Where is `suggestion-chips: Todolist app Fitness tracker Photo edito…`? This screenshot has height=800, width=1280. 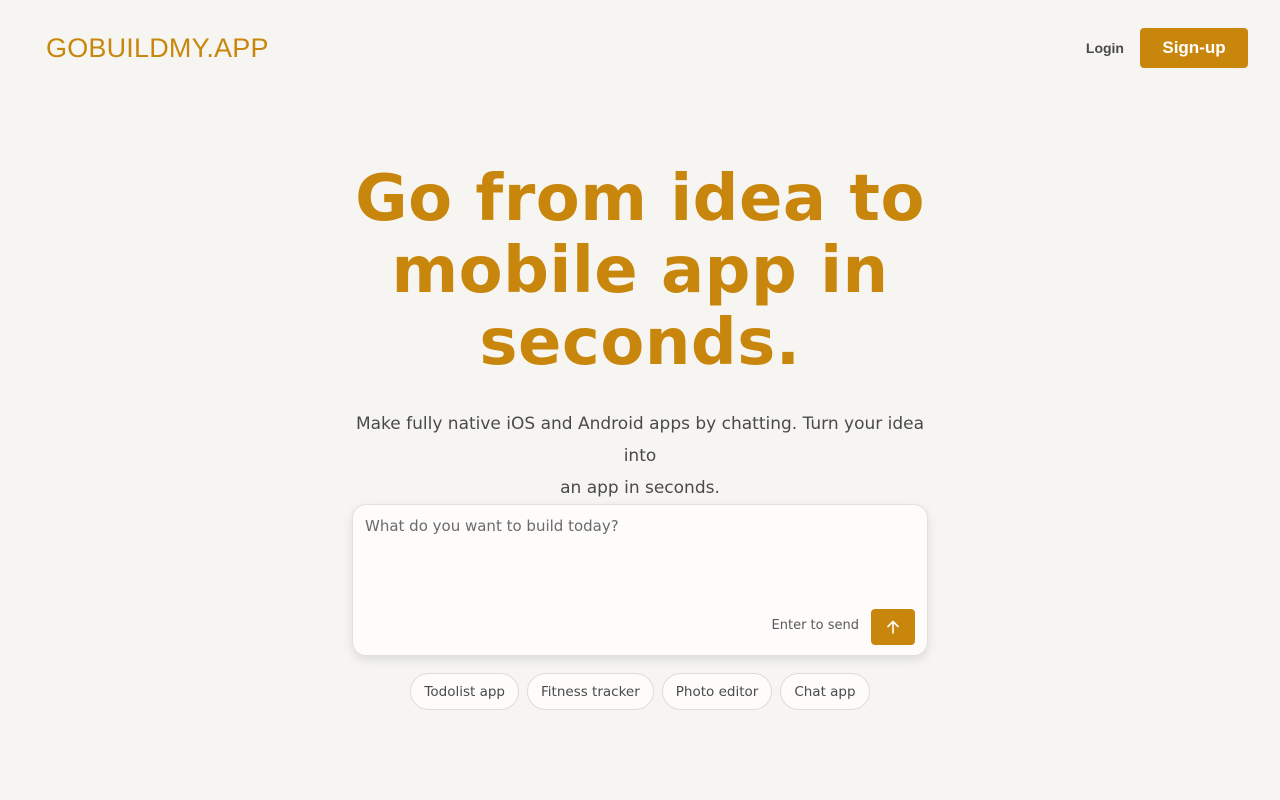
suggestion-chips: Todolist app Fitness tracker Photo edito… is located at coordinates (640, 691).